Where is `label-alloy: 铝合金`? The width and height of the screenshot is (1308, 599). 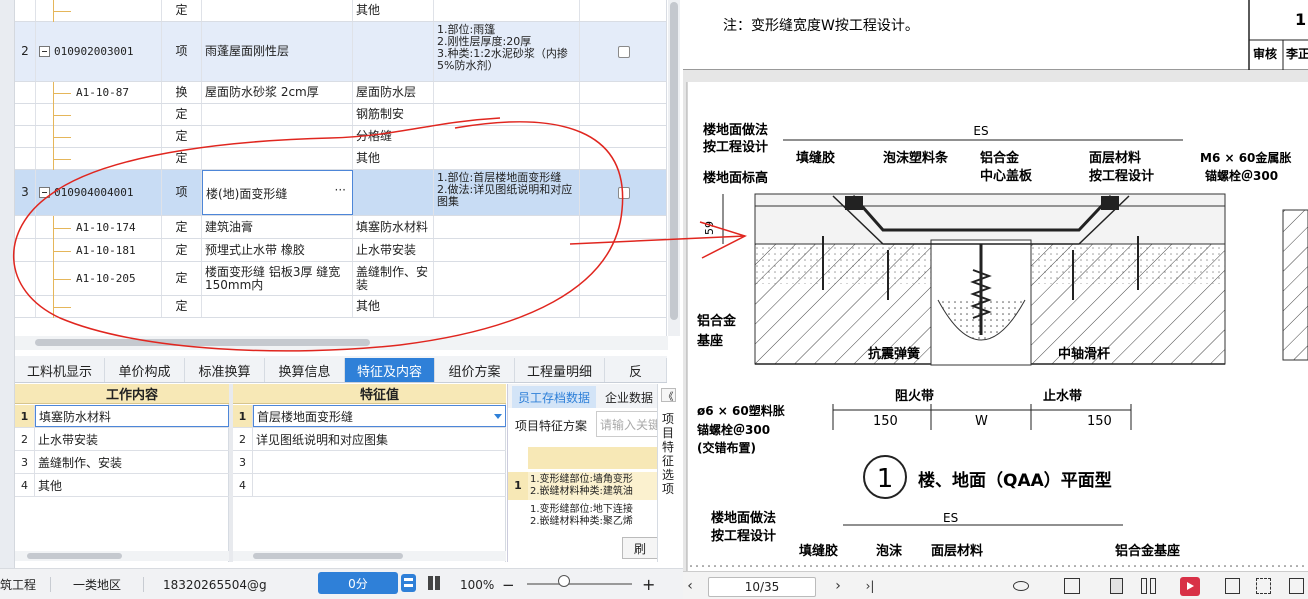
label-alloy: 铝合金 is located at coordinates (1000, 158).